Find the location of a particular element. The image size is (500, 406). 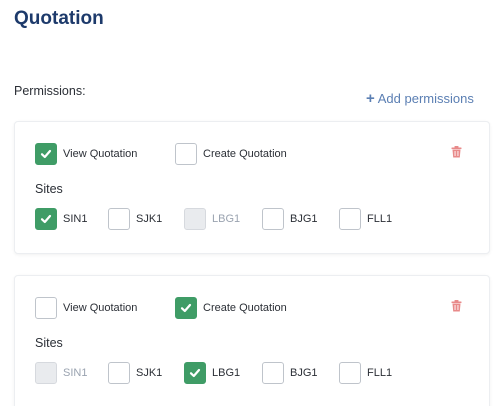

add-permissions-button: + Add permissions is located at coordinates (420, 98).